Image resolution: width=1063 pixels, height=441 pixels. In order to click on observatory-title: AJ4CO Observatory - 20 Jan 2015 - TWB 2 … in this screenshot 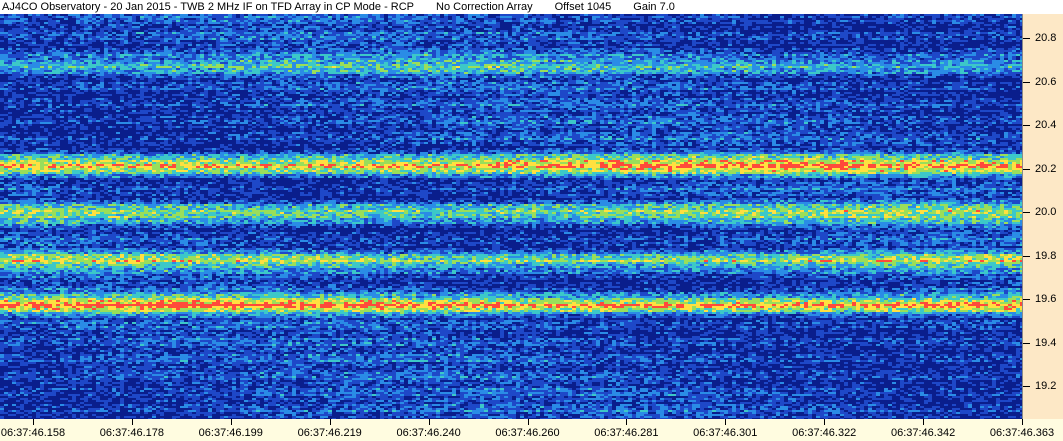, I will do `click(208, 7)`.